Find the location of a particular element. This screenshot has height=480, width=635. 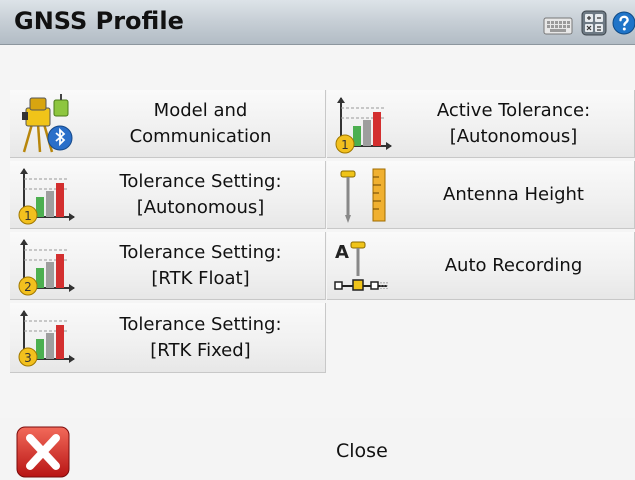

tolerance-rtk-fixed-button: 3 Tolerance Setting: [RTK Fixed] is located at coordinates (168, 338).